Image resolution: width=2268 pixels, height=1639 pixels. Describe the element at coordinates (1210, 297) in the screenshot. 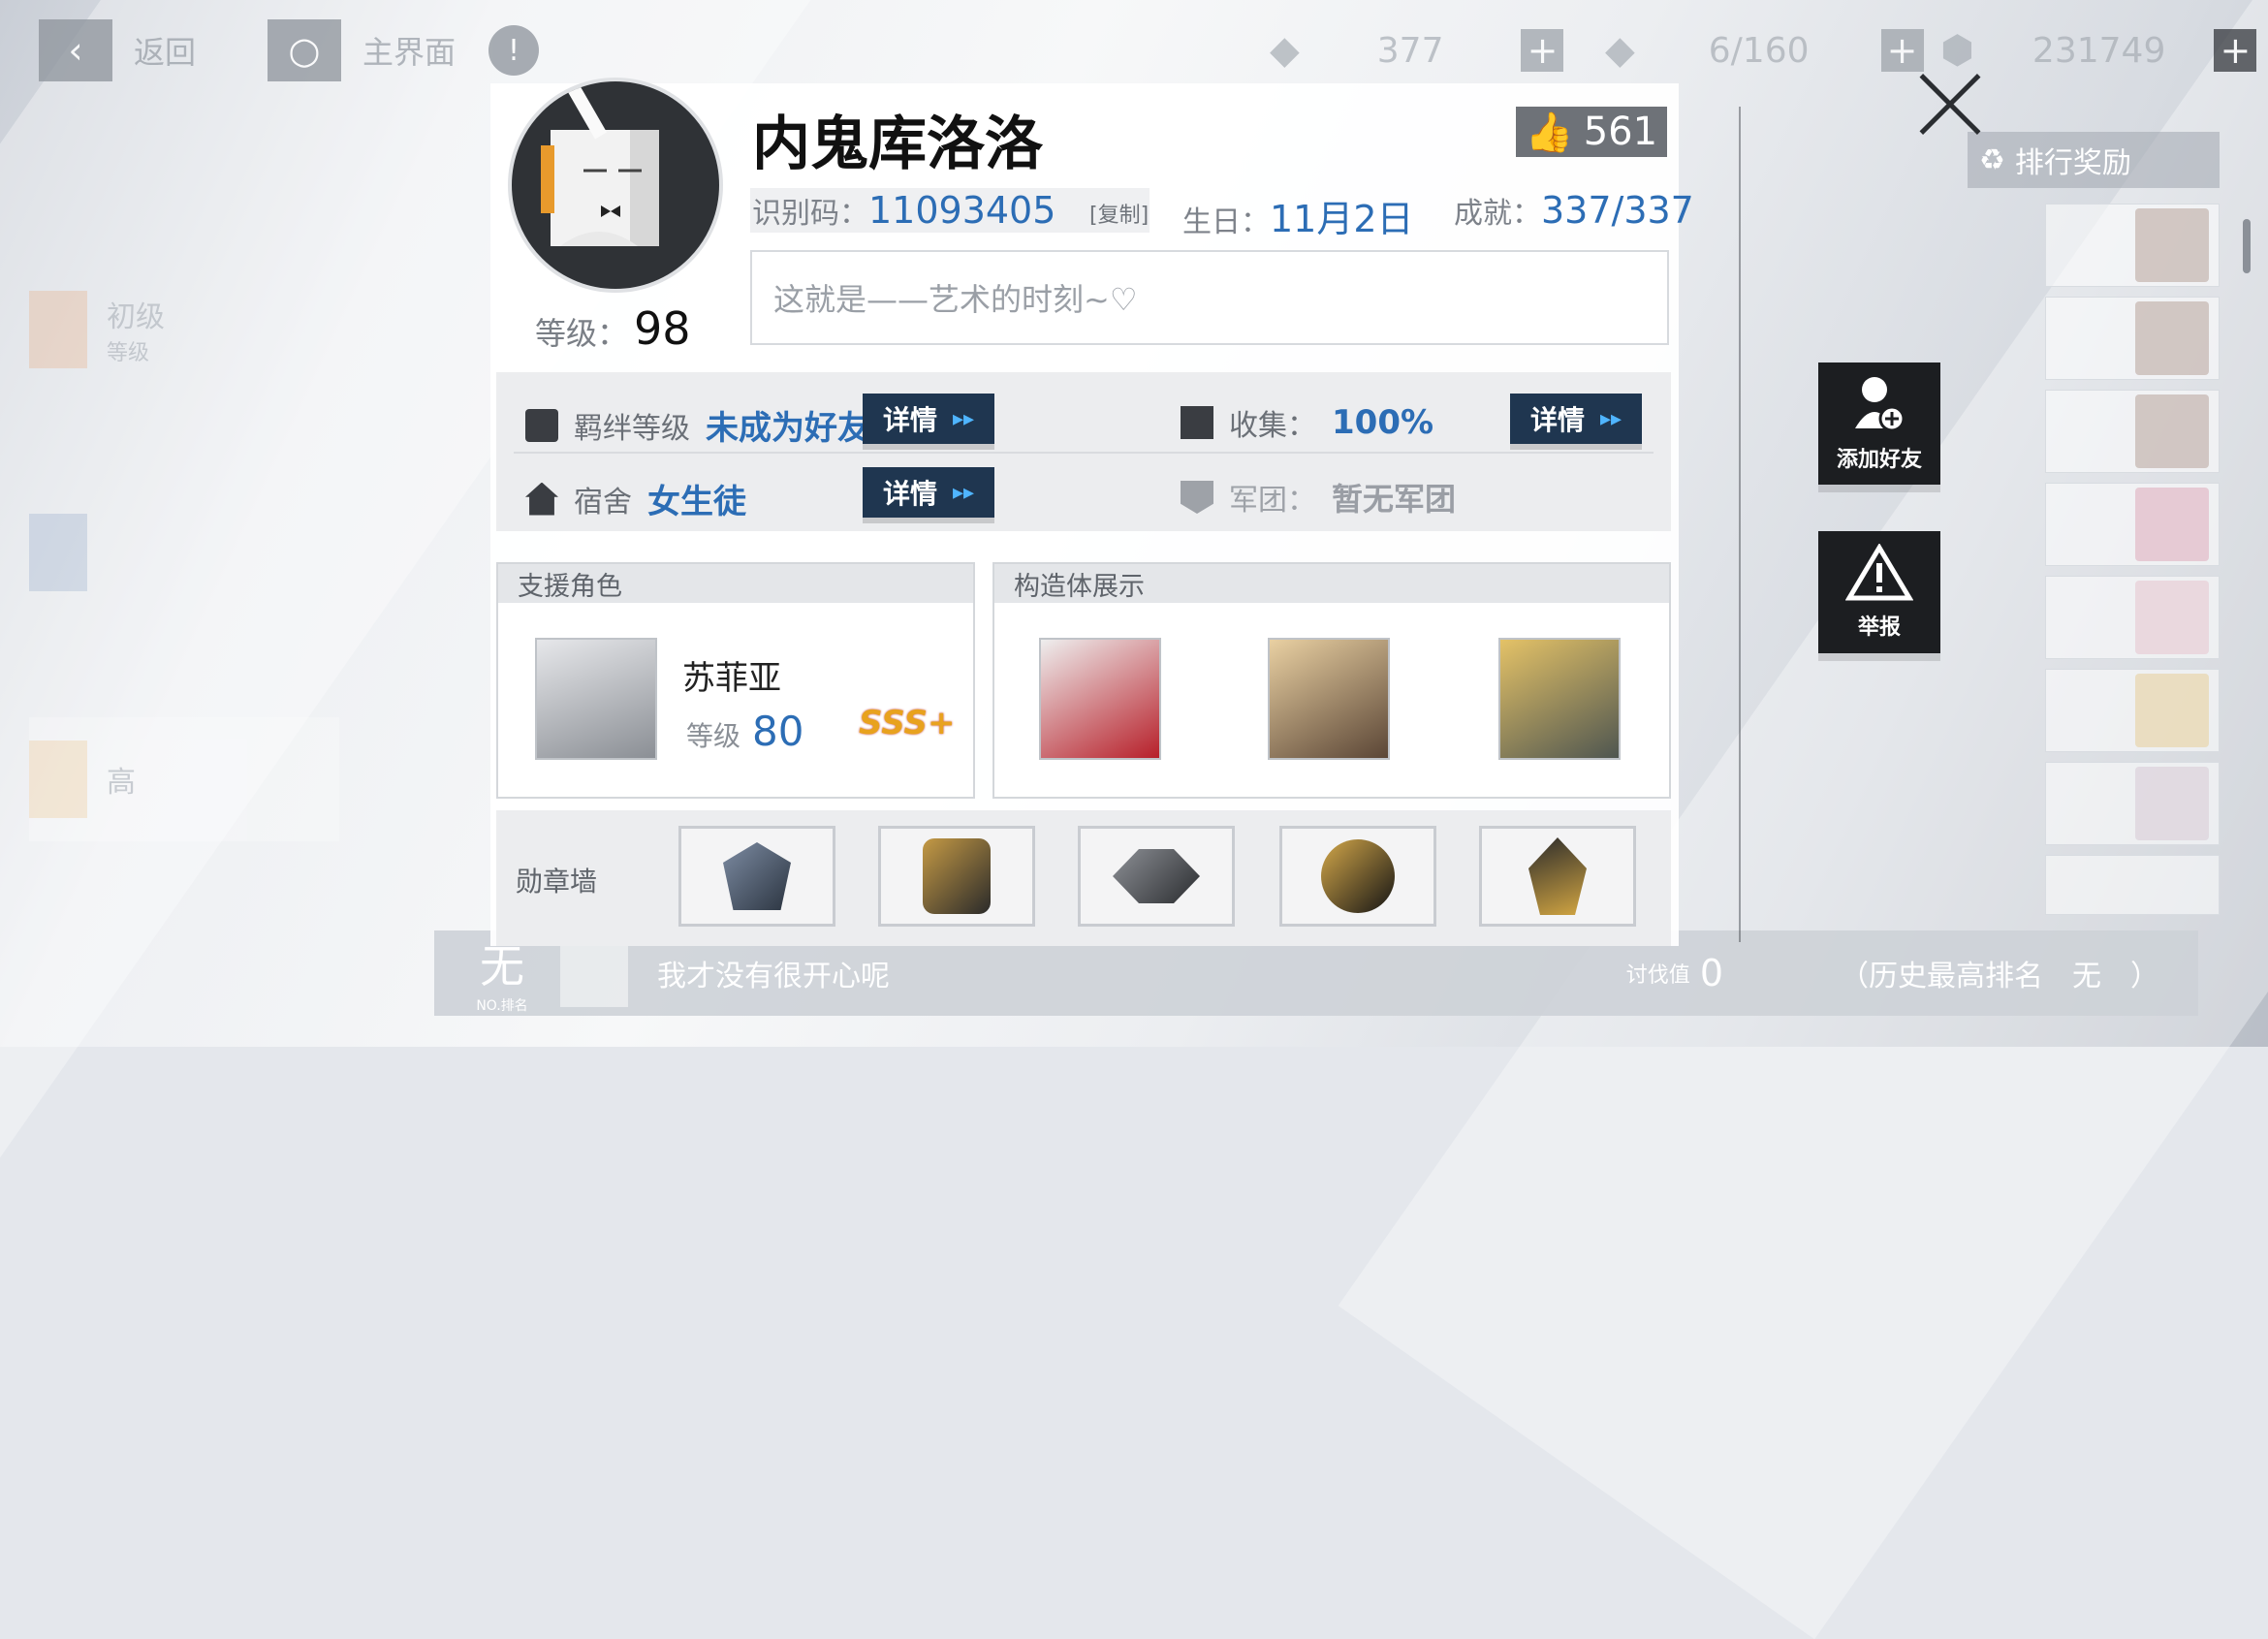

I see `signature-box: 这就是——艺术的时刻~♡` at that location.